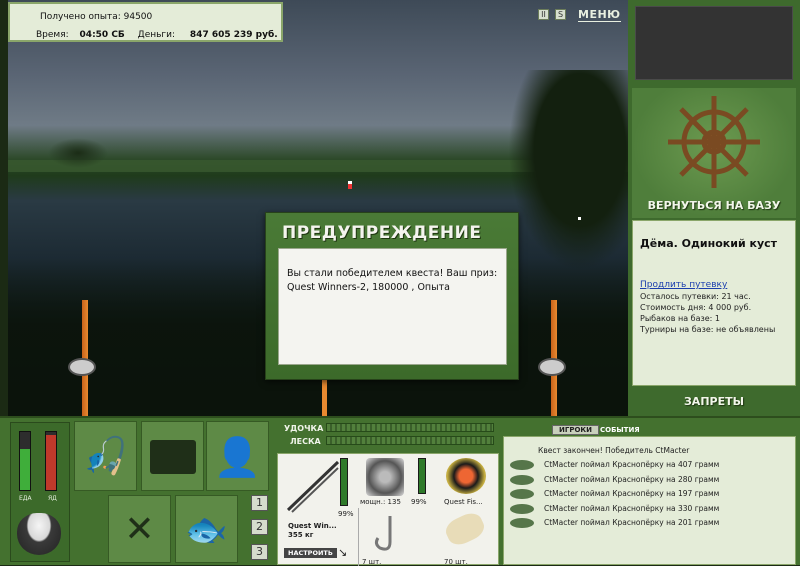  Describe the element at coordinates (568, 170) in the screenshot. I see `tree-silhouette` at that location.